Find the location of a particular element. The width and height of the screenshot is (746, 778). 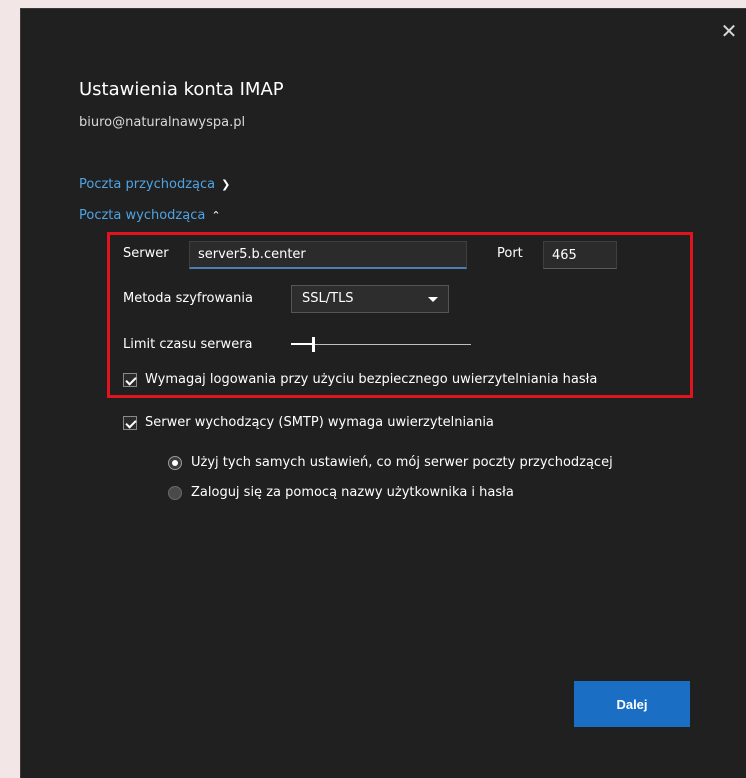

next-button: Dalej is located at coordinates (632, 704).